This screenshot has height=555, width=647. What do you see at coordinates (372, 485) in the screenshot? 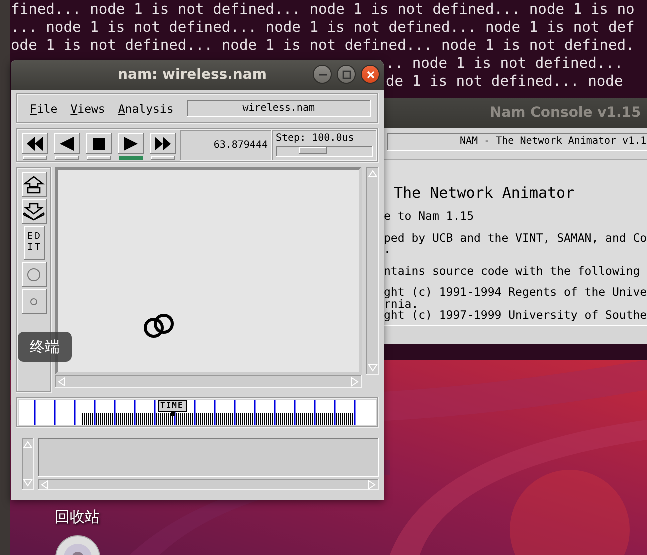
I see `right-arrow-icon` at bounding box center [372, 485].